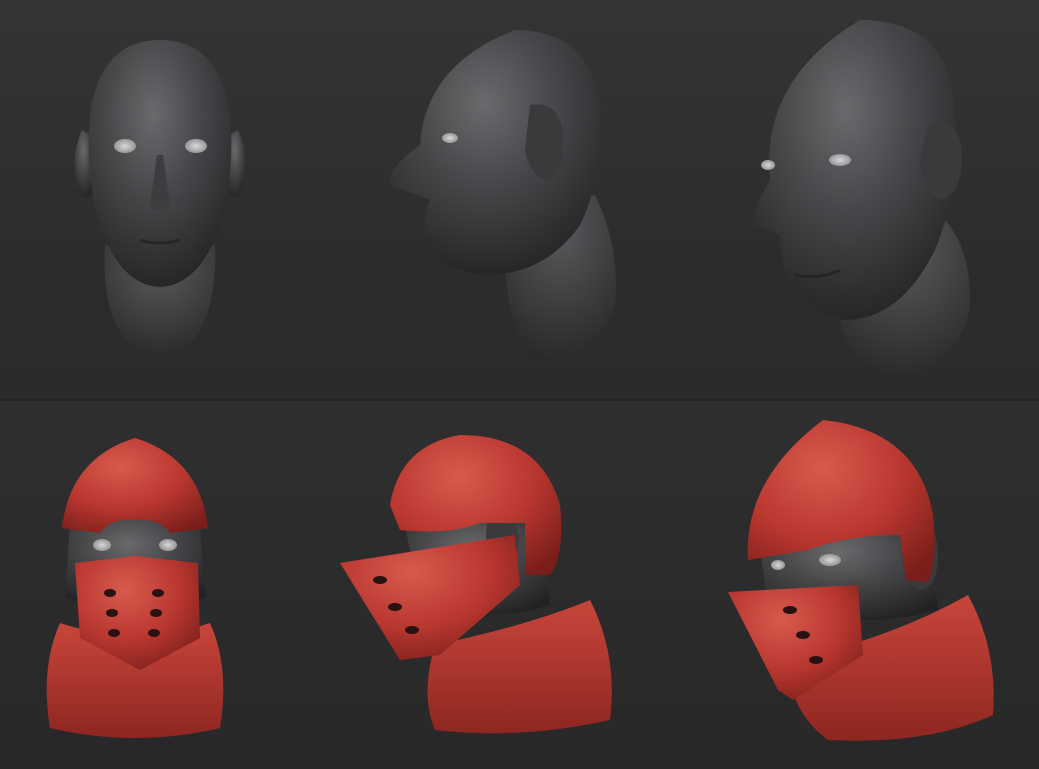 The height and width of the screenshot is (769, 1039). Describe the element at coordinates (862, 199) in the screenshot. I see `bare-head-three-quarter-view` at that location.